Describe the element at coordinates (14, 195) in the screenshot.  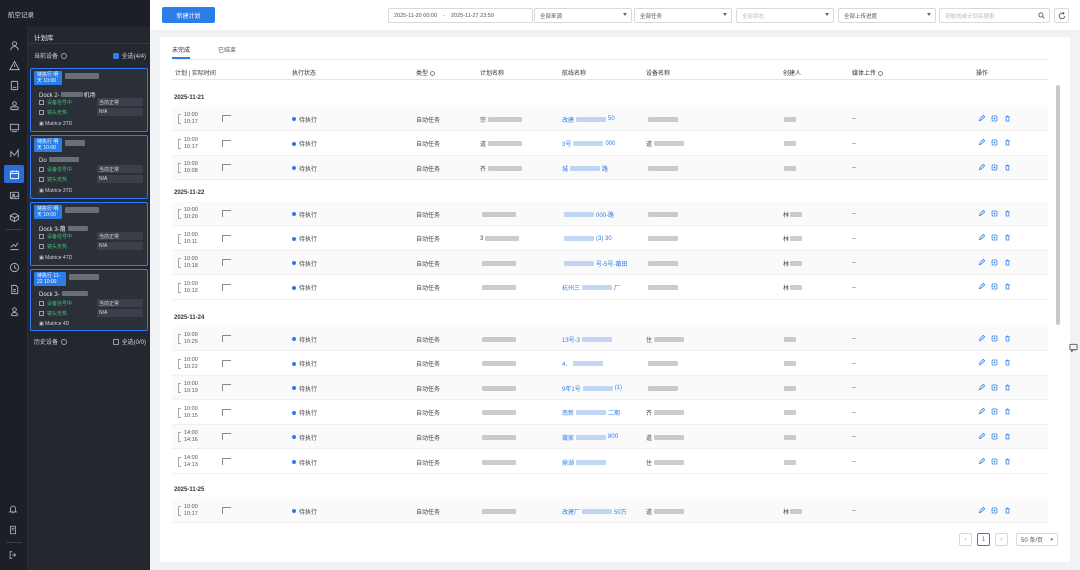
I see `media-icon` at that location.